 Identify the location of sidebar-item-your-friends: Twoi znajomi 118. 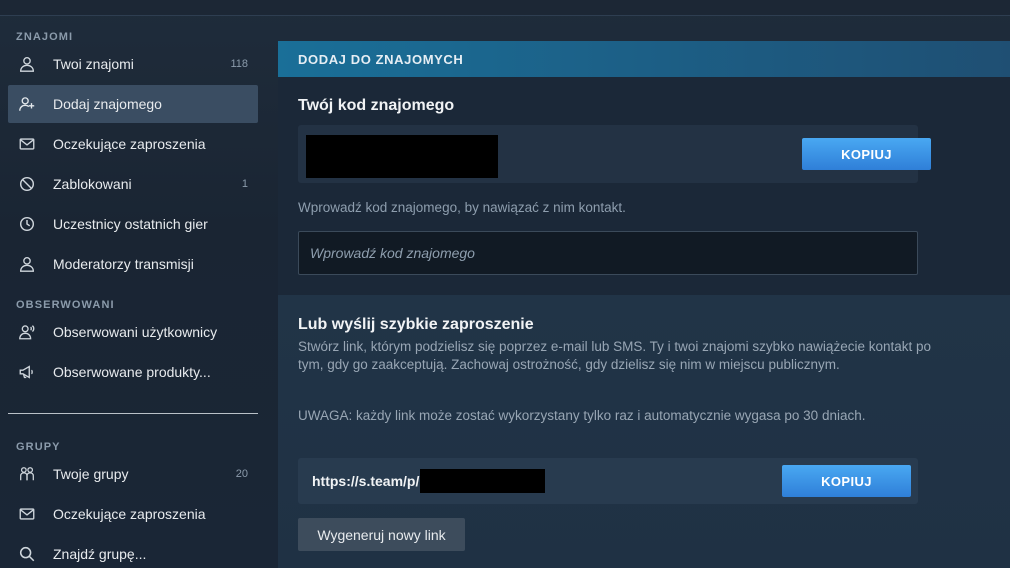
(133, 64).